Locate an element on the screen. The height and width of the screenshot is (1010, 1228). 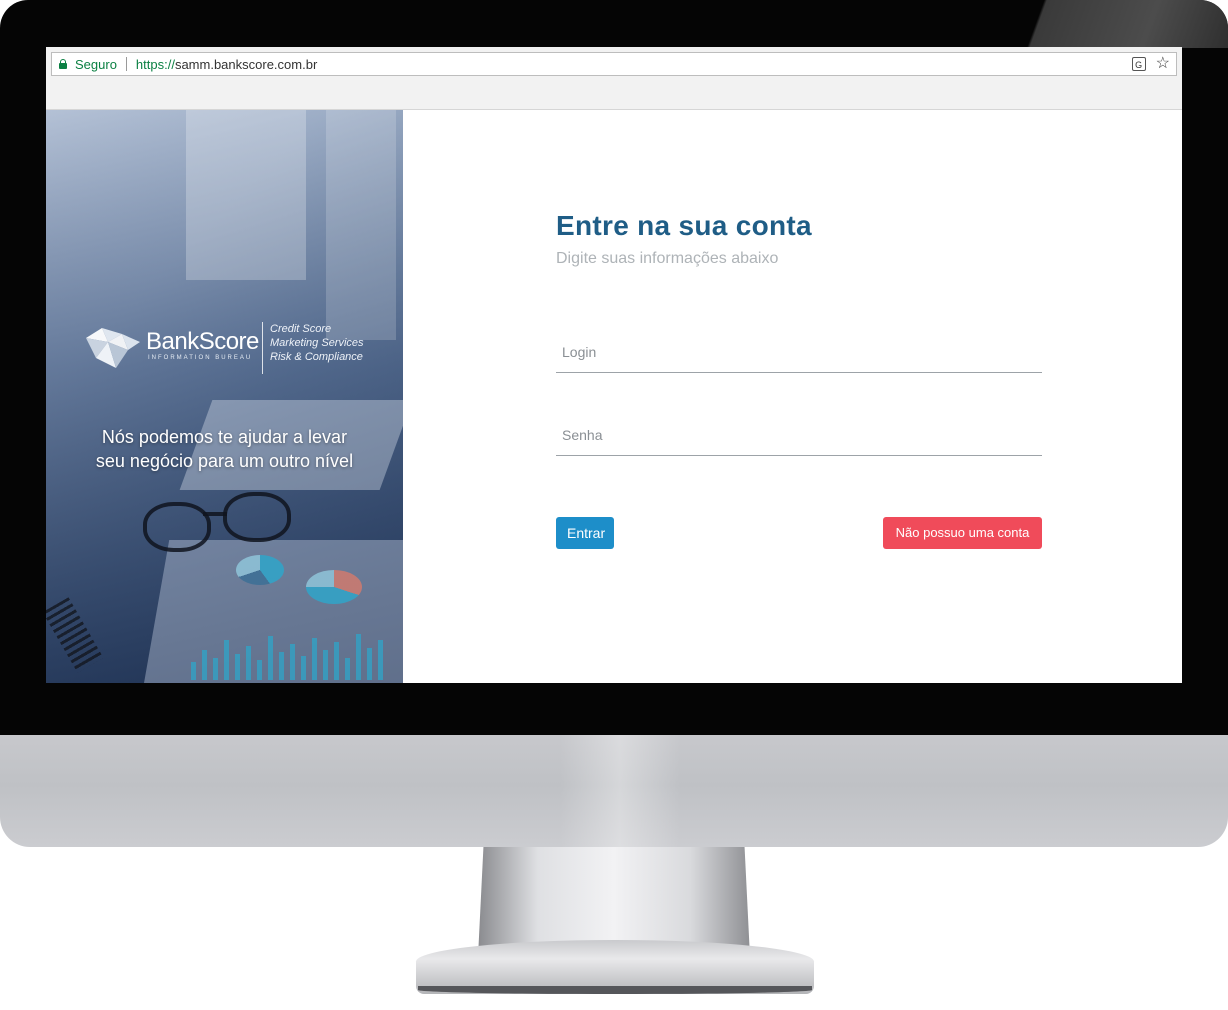
url-scheme: https:// is located at coordinates (155, 64).